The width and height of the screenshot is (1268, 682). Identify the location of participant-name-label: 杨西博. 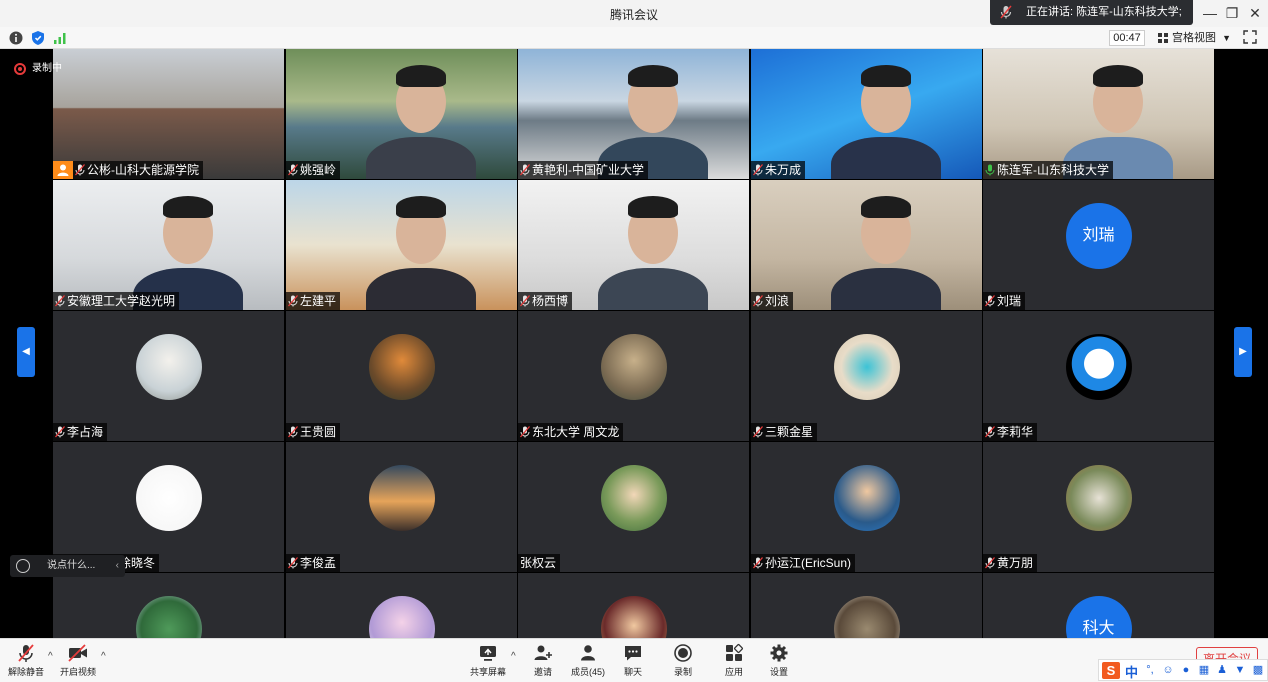
(545, 301).